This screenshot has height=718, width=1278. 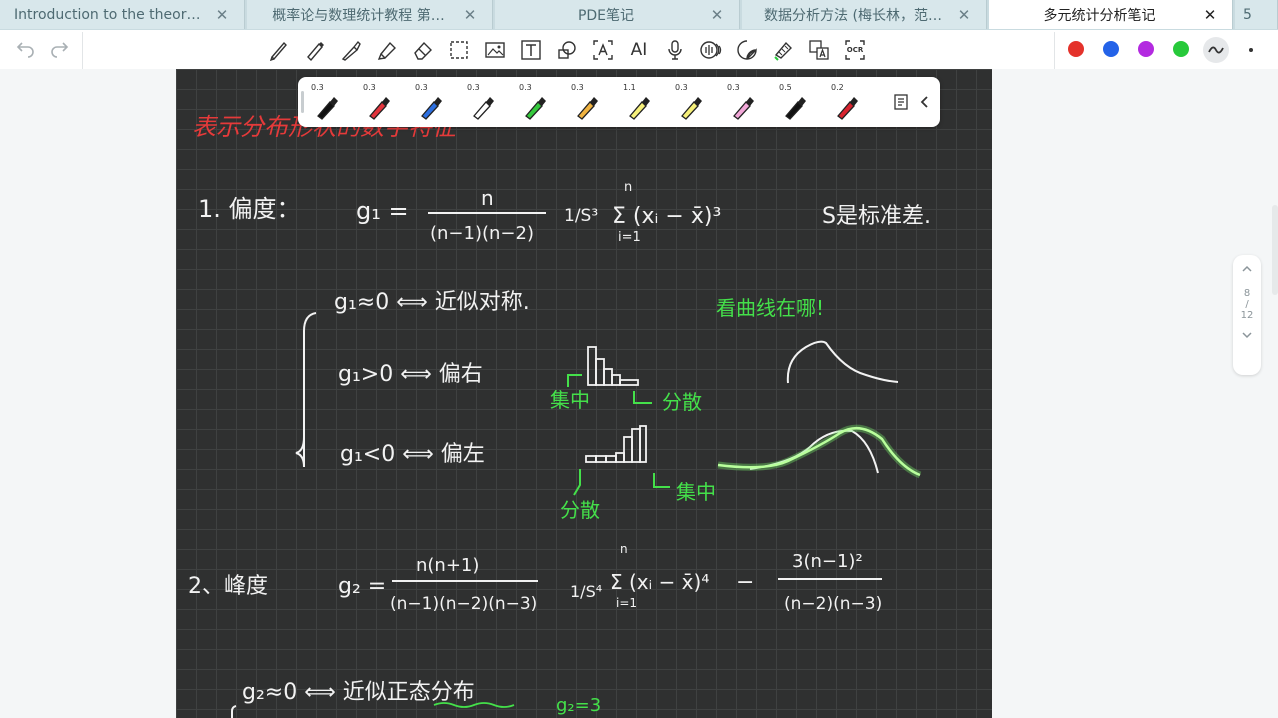 What do you see at coordinates (1076, 49) in the screenshot?
I see `color-swatch-red` at bounding box center [1076, 49].